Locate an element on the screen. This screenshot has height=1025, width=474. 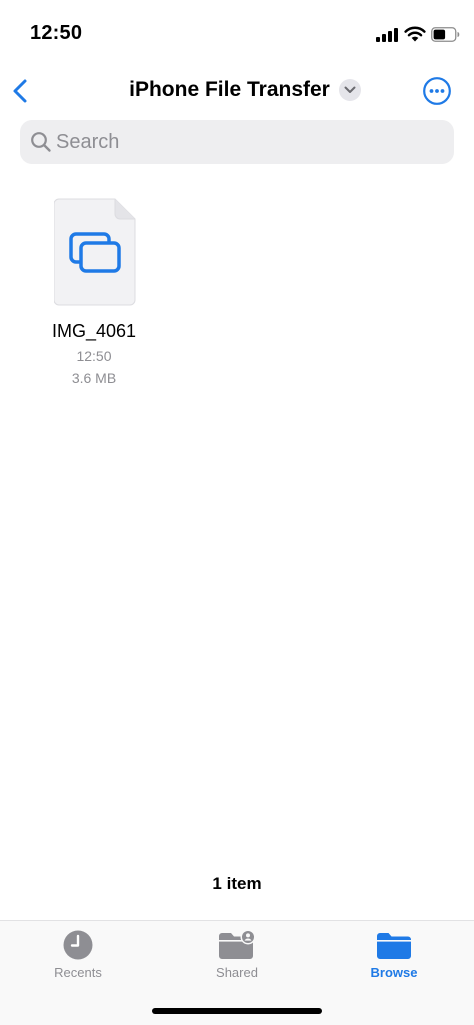
search-field is located at coordinates (237, 142).